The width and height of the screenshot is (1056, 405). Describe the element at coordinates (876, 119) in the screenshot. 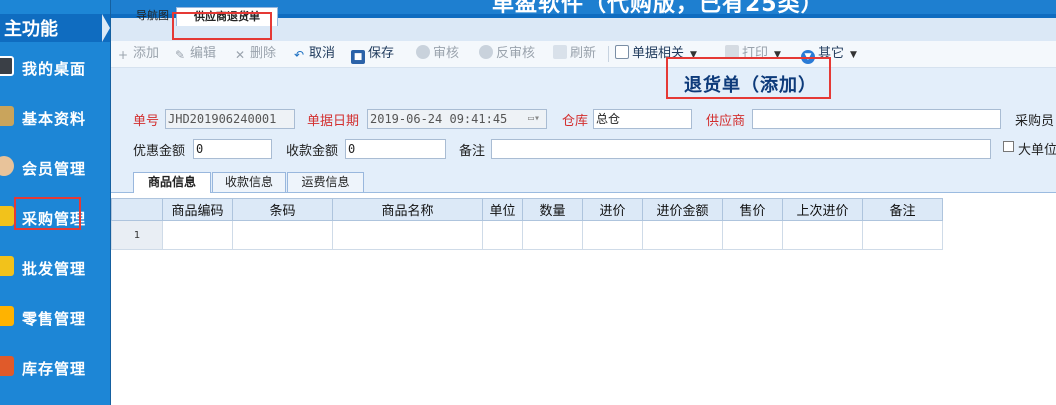

I see `supplier-field` at that location.